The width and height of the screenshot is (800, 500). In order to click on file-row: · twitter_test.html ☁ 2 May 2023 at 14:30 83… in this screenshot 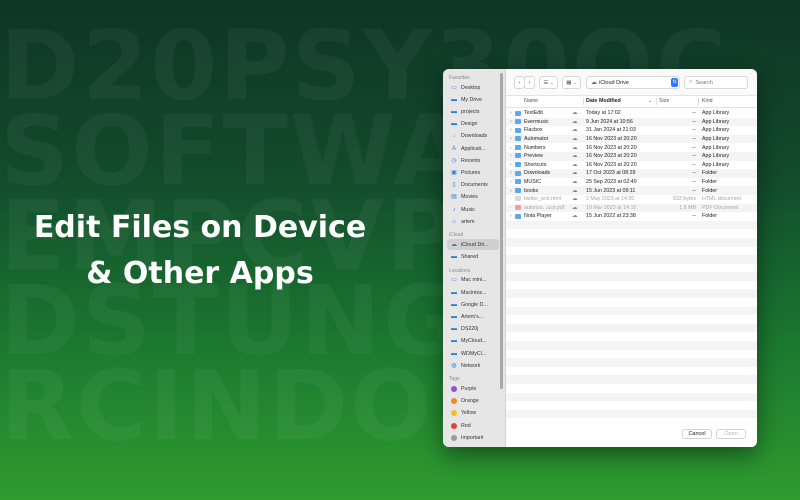, I will do `click(631, 199)`.